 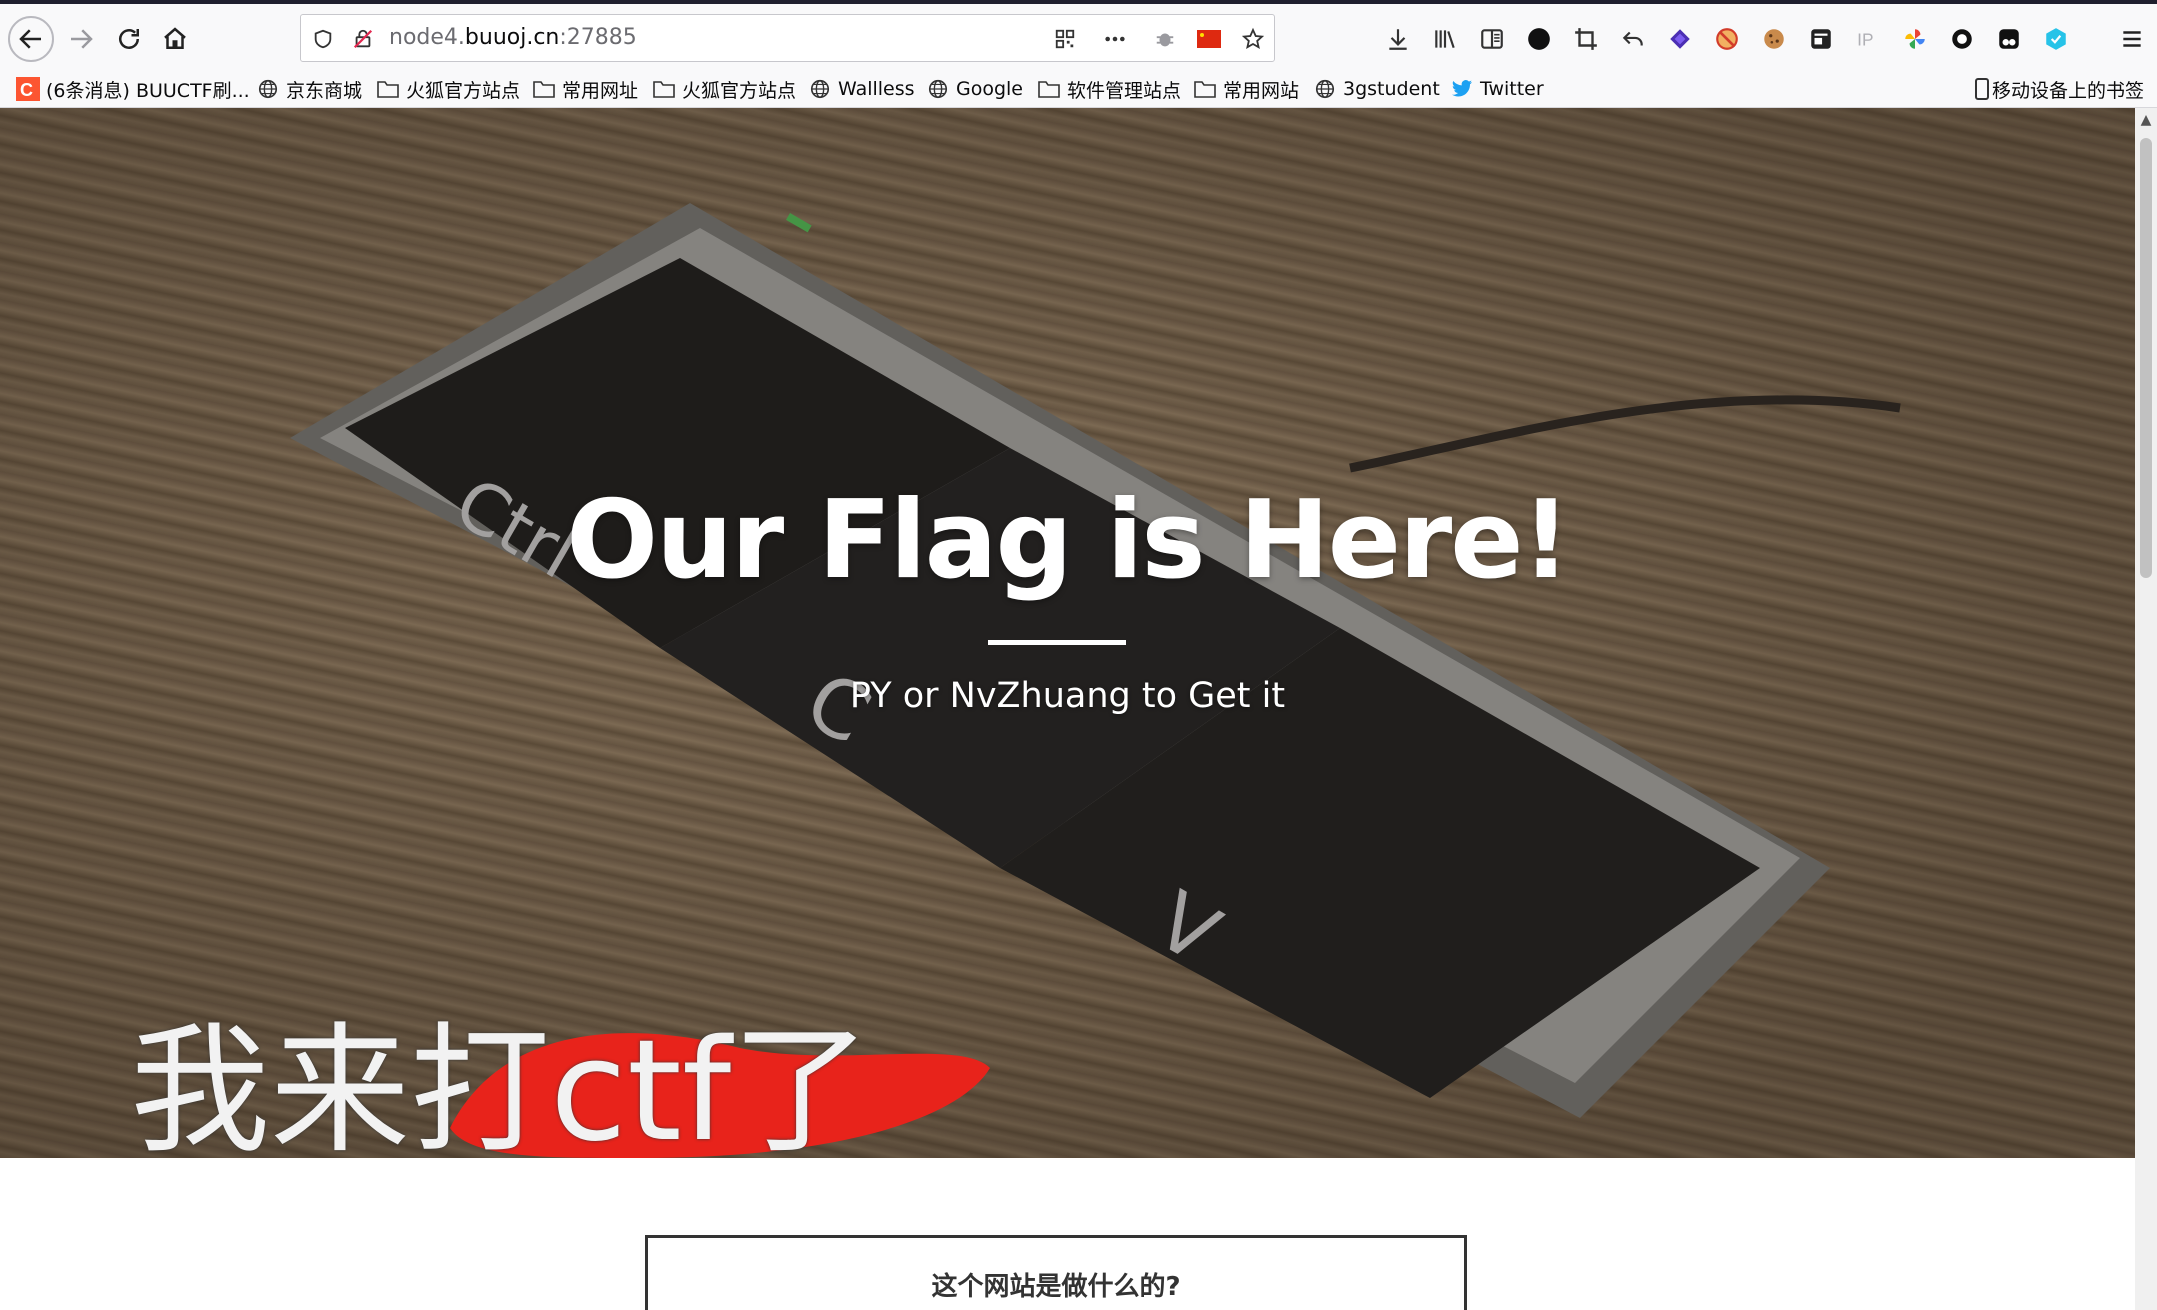 I want to click on csdn-icon: C, so click(x=28, y=89).